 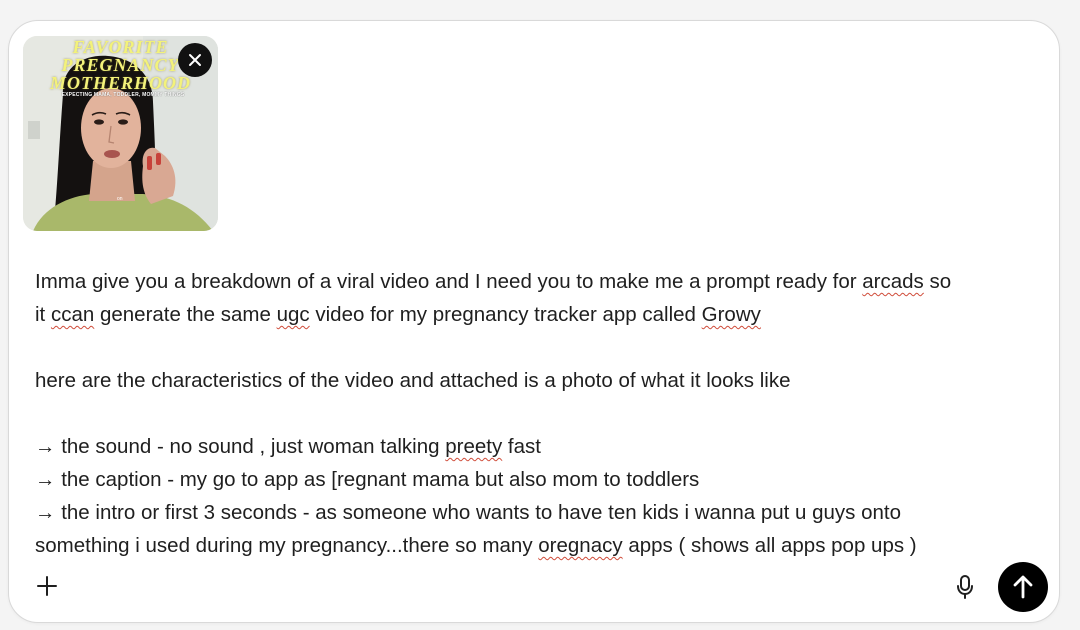 What do you see at coordinates (893, 281) in the screenshot?
I see `misspelled-word: arcads` at bounding box center [893, 281].